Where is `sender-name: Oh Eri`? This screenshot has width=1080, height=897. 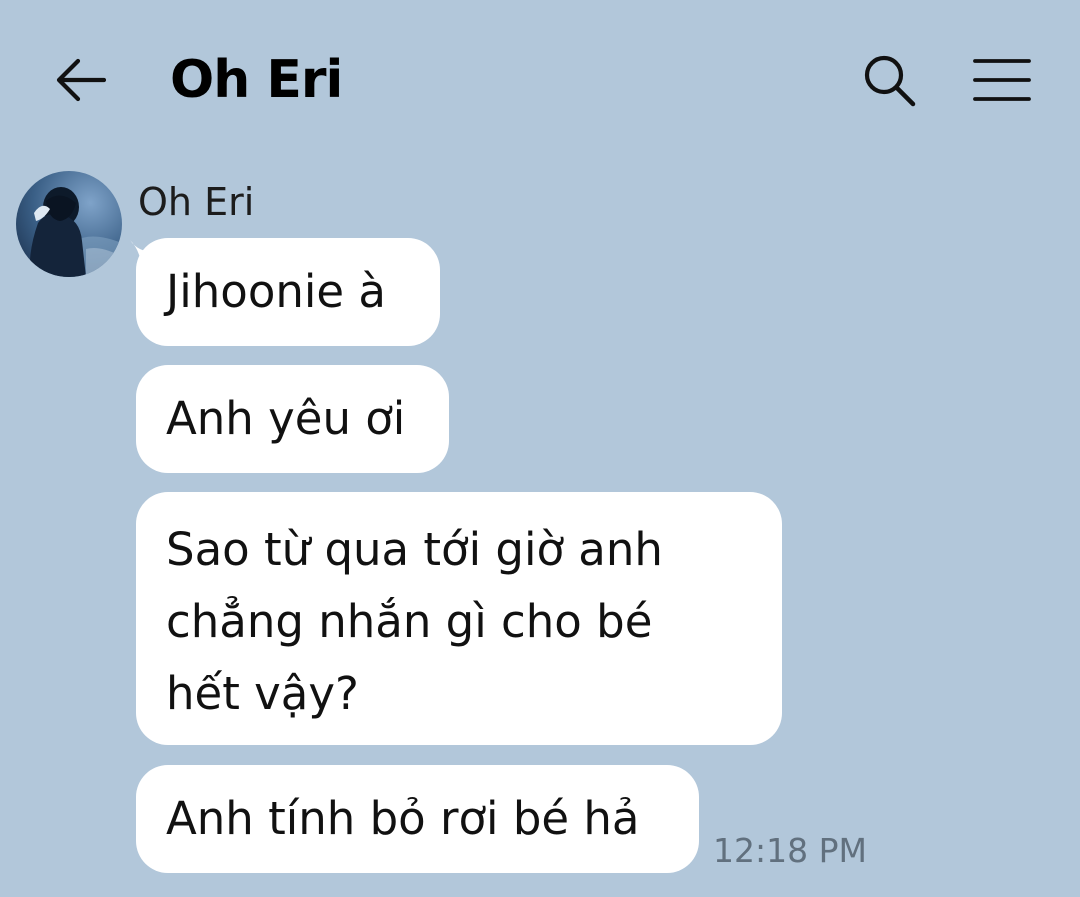 sender-name: Oh Eri is located at coordinates (196, 202).